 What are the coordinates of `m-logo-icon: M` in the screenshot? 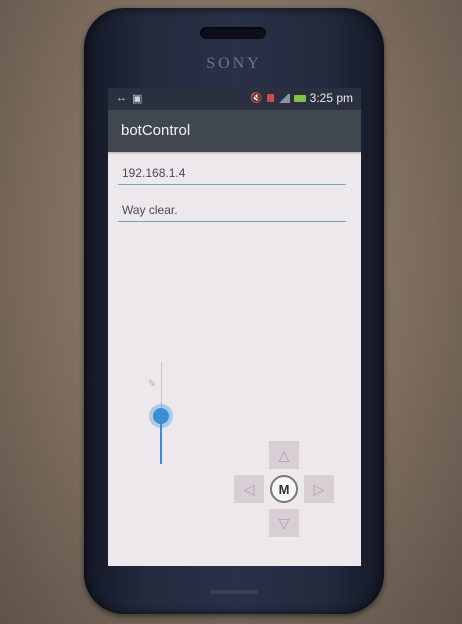 It's located at (284, 489).